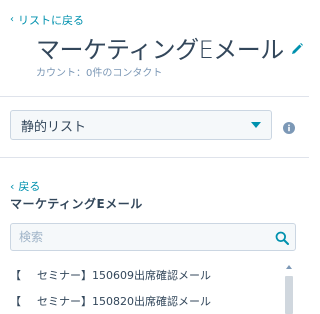  I want to click on search-input, so click(139, 237).